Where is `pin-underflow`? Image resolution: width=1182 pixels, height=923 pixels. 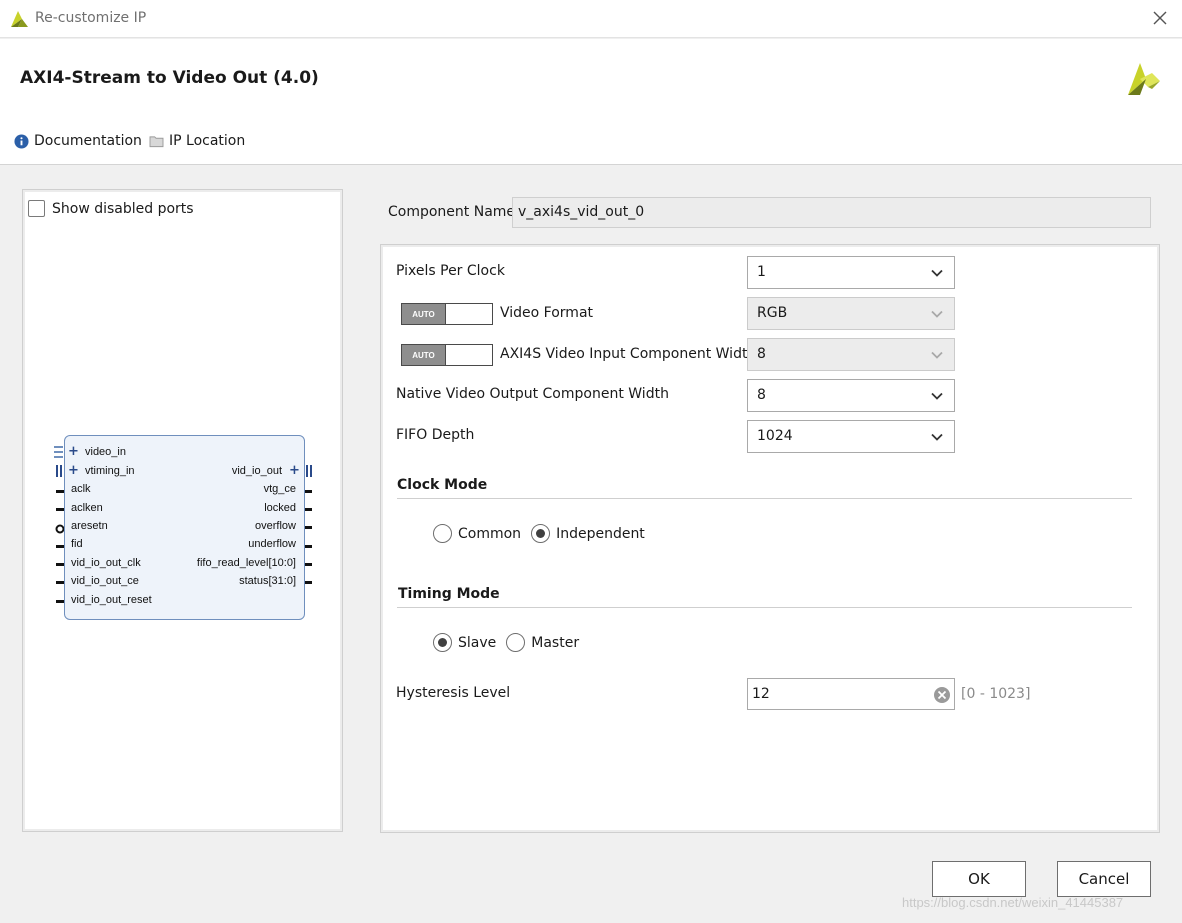 pin-underflow is located at coordinates (308, 546).